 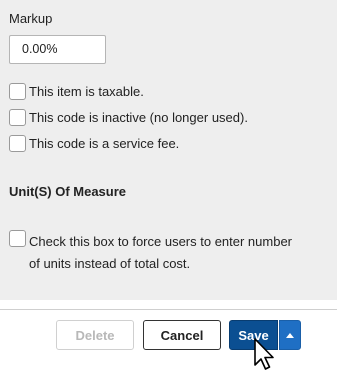 I want to click on inactive-option: This code is inactive (no longer used)., so click(x=128, y=117).